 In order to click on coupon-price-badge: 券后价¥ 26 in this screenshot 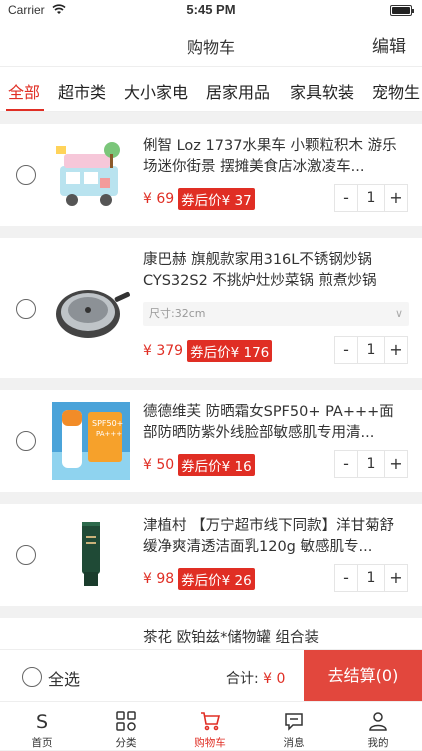, I will do `click(216, 579)`.